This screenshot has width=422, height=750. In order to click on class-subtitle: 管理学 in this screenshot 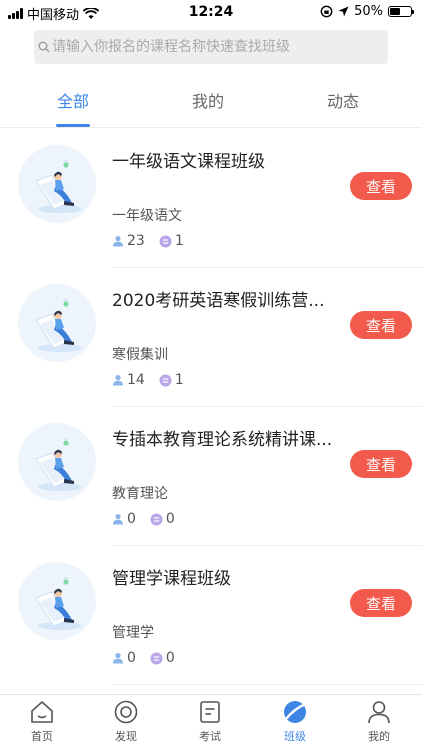, I will do `click(133, 633)`.